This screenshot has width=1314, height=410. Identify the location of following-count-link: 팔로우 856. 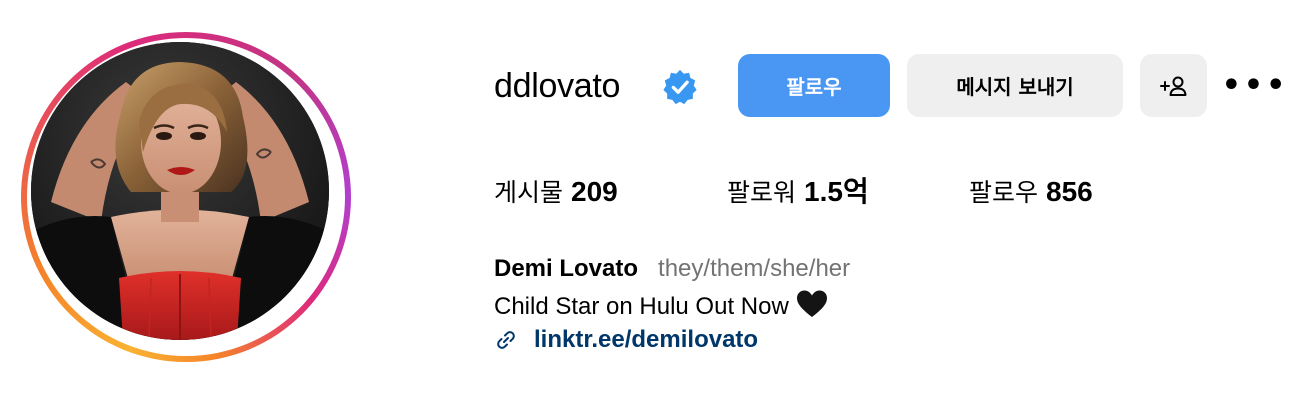
(1031, 192).